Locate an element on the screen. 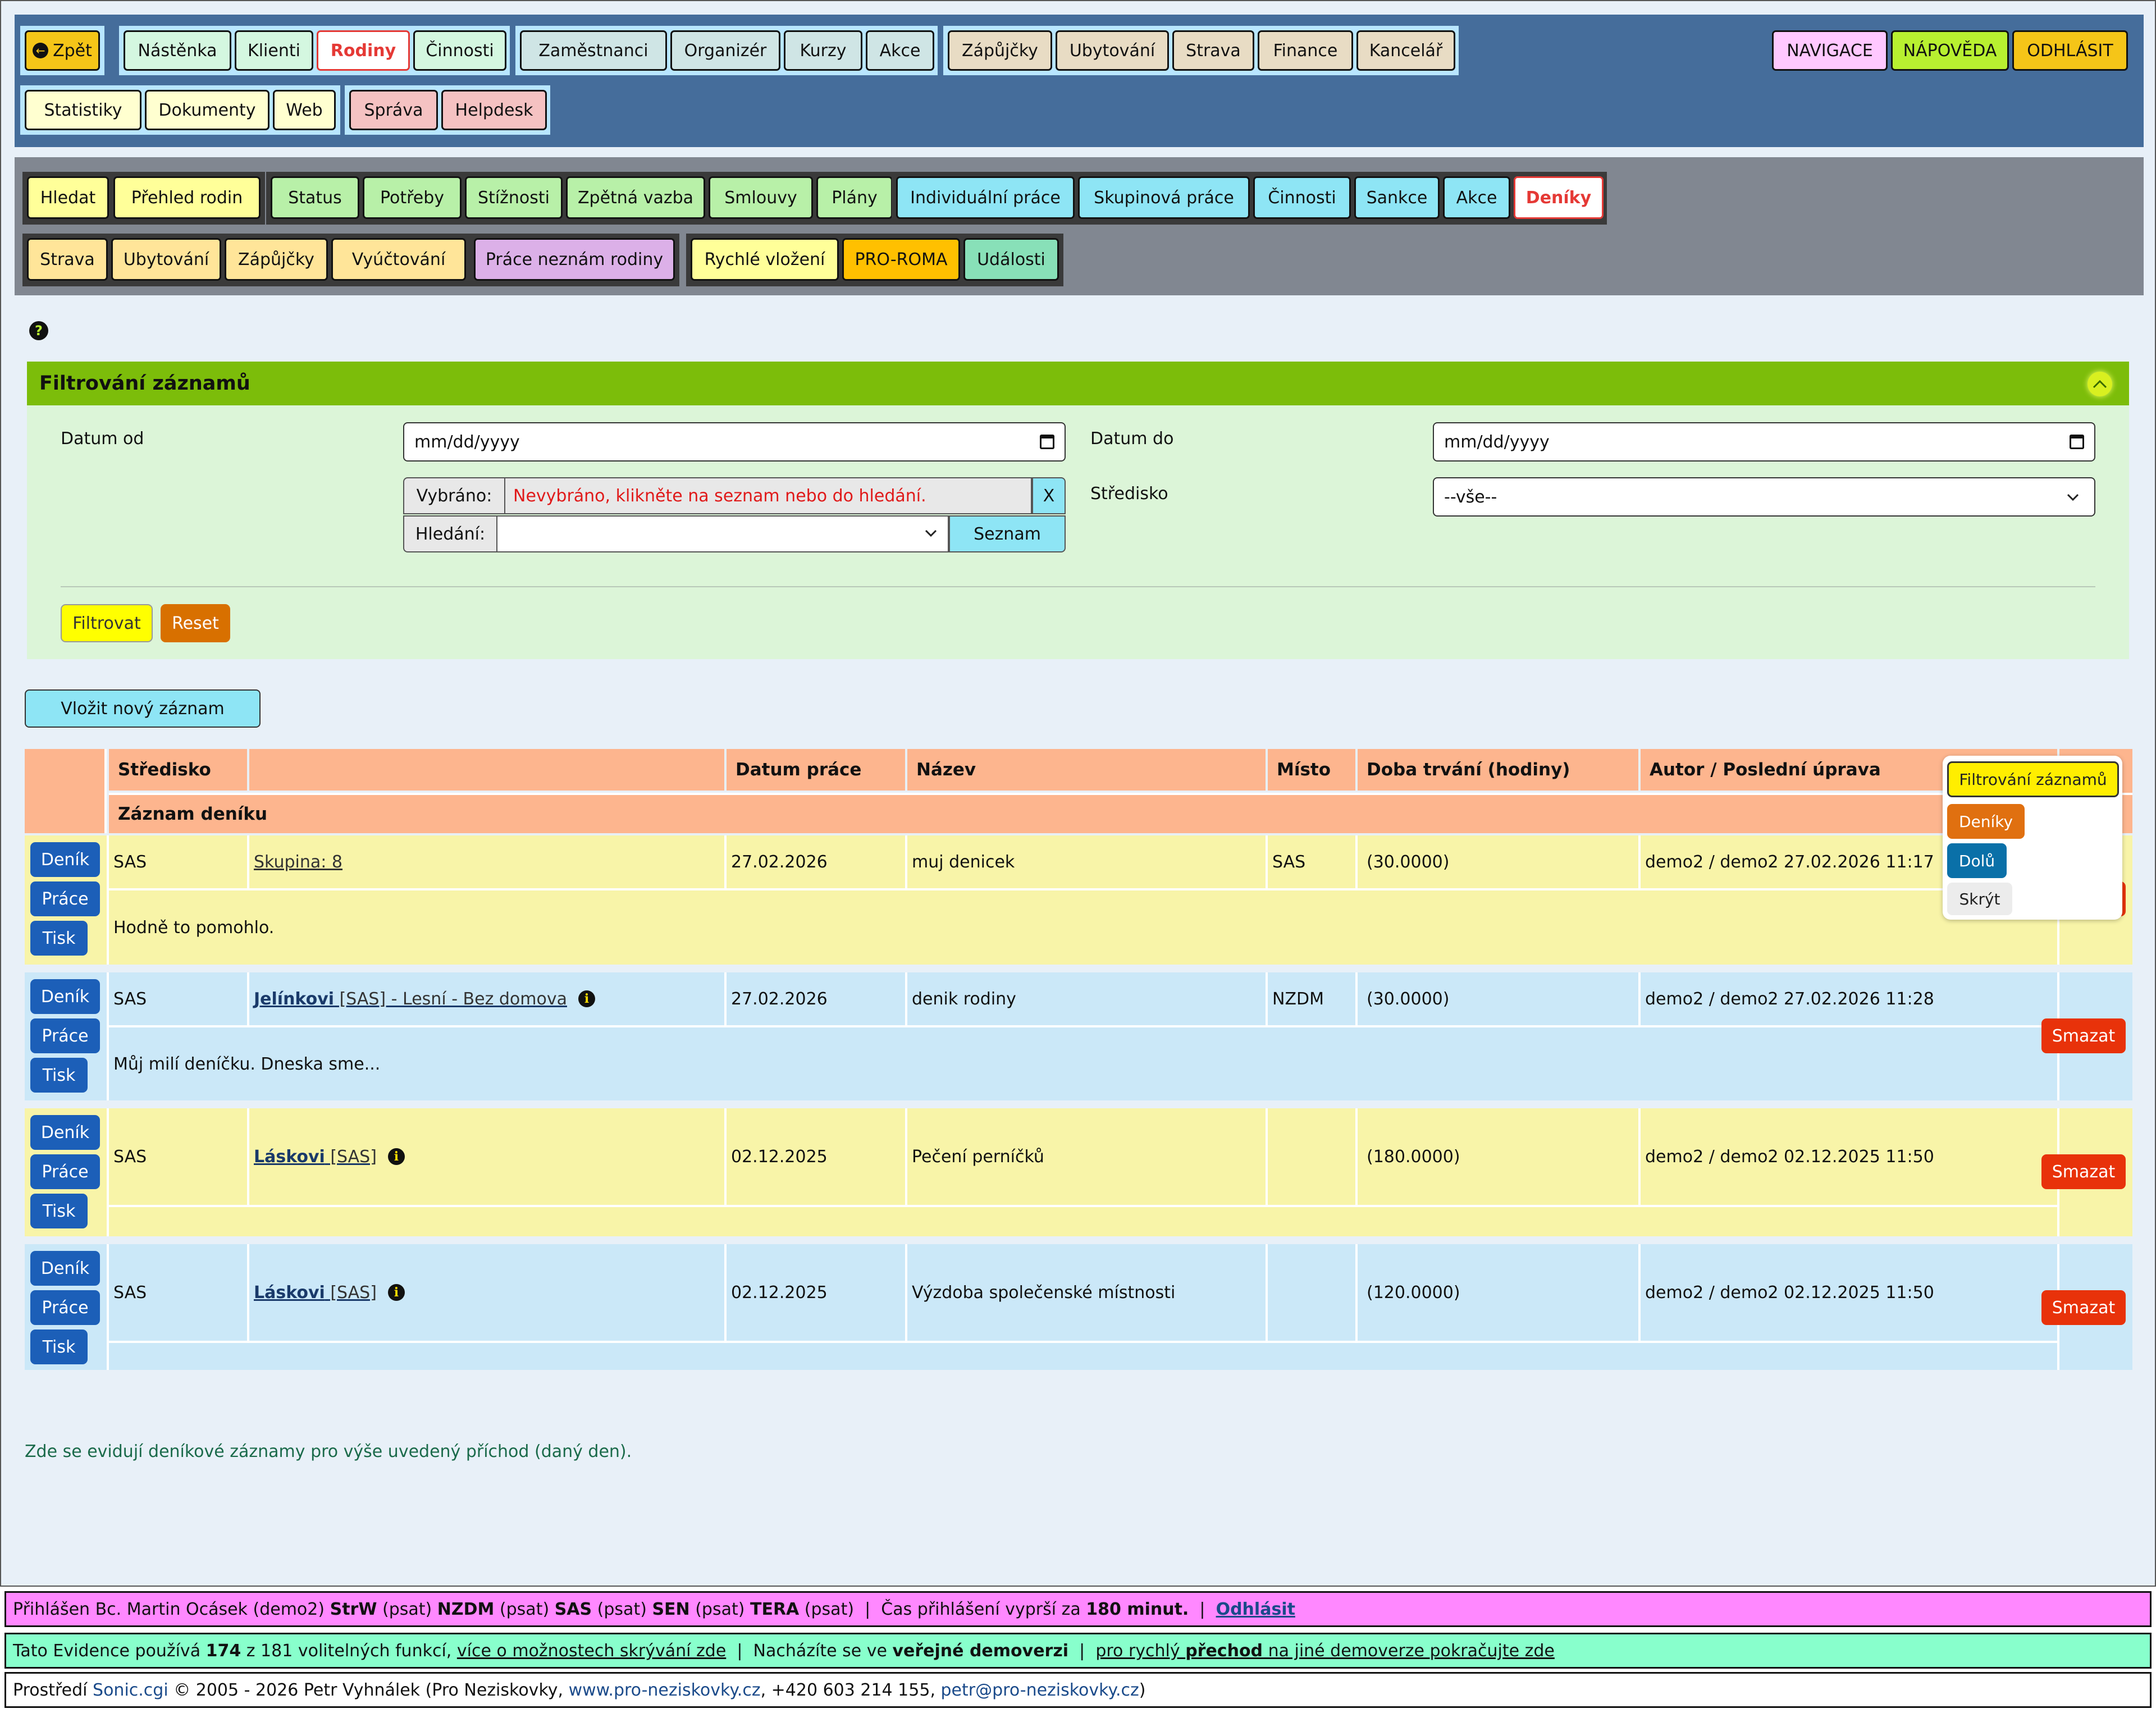  nav-dokumenty: Dokumenty is located at coordinates (207, 110).